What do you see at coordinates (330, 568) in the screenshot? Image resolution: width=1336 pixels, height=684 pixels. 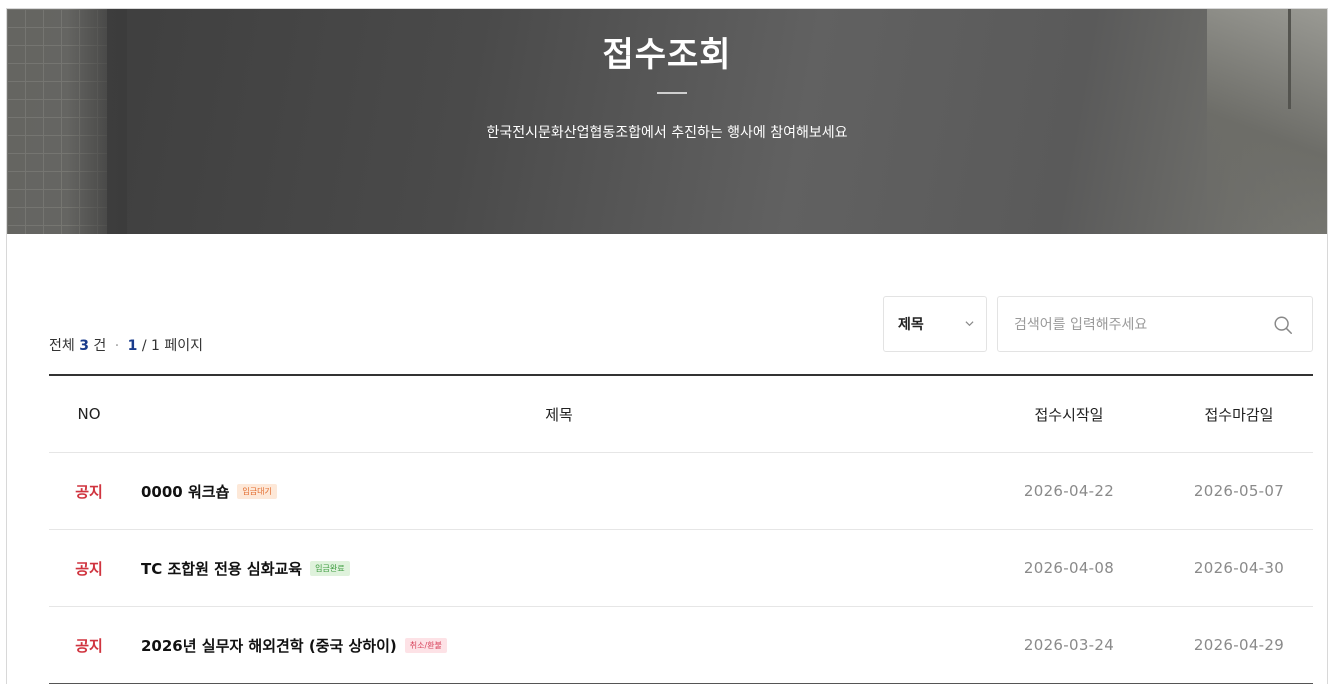 I see `status-badge: 입금완료` at bounding box center [330, 568].